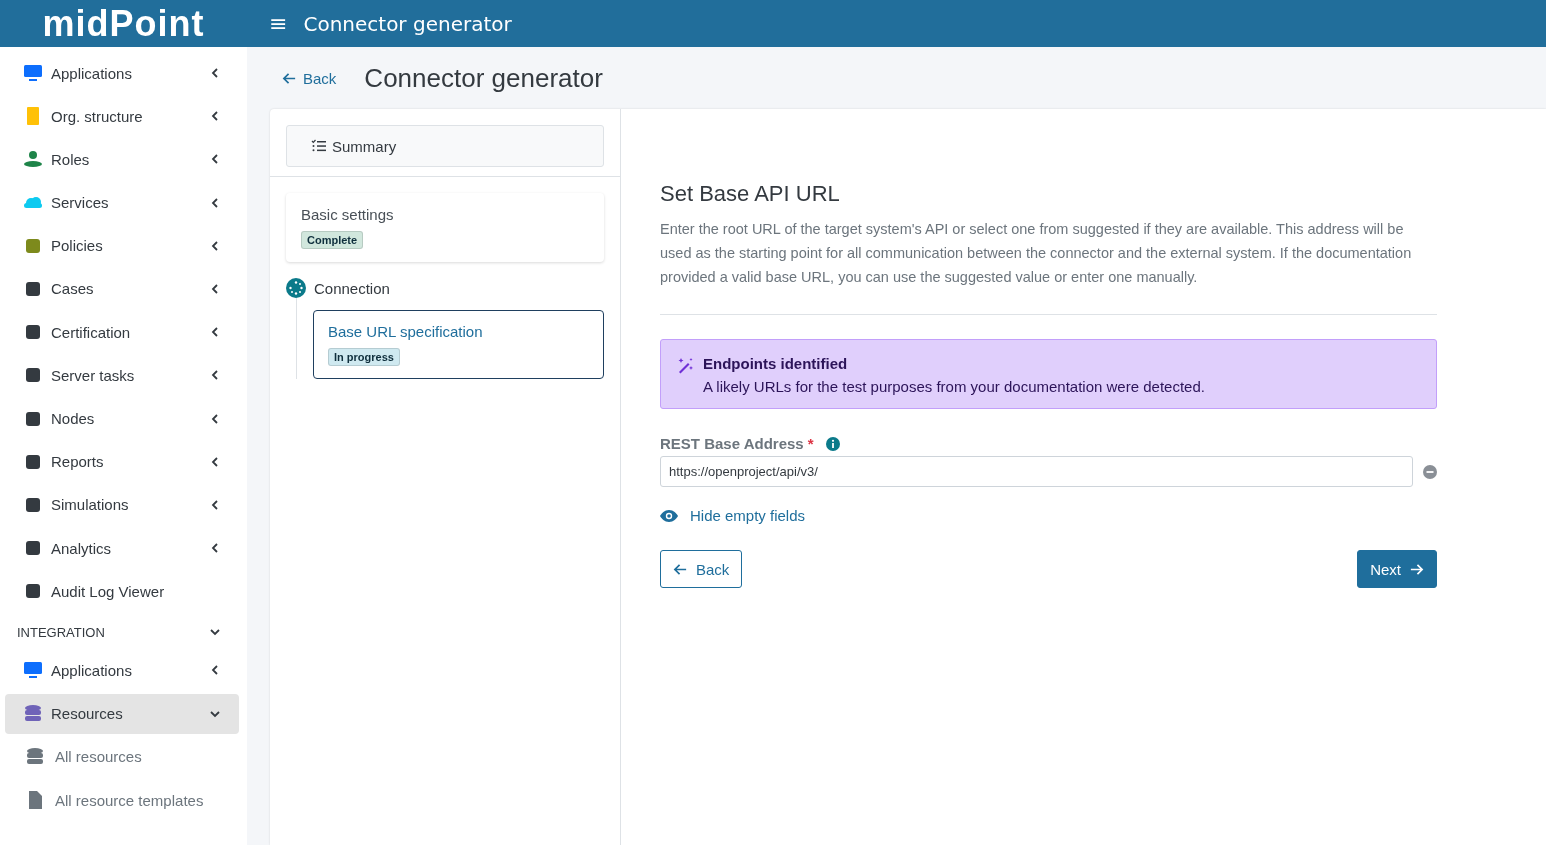 This screenshot has height=845, width=1546. Describe the element at coordinates (832, 443) in the screenshot. I see `info-icon` at that location.